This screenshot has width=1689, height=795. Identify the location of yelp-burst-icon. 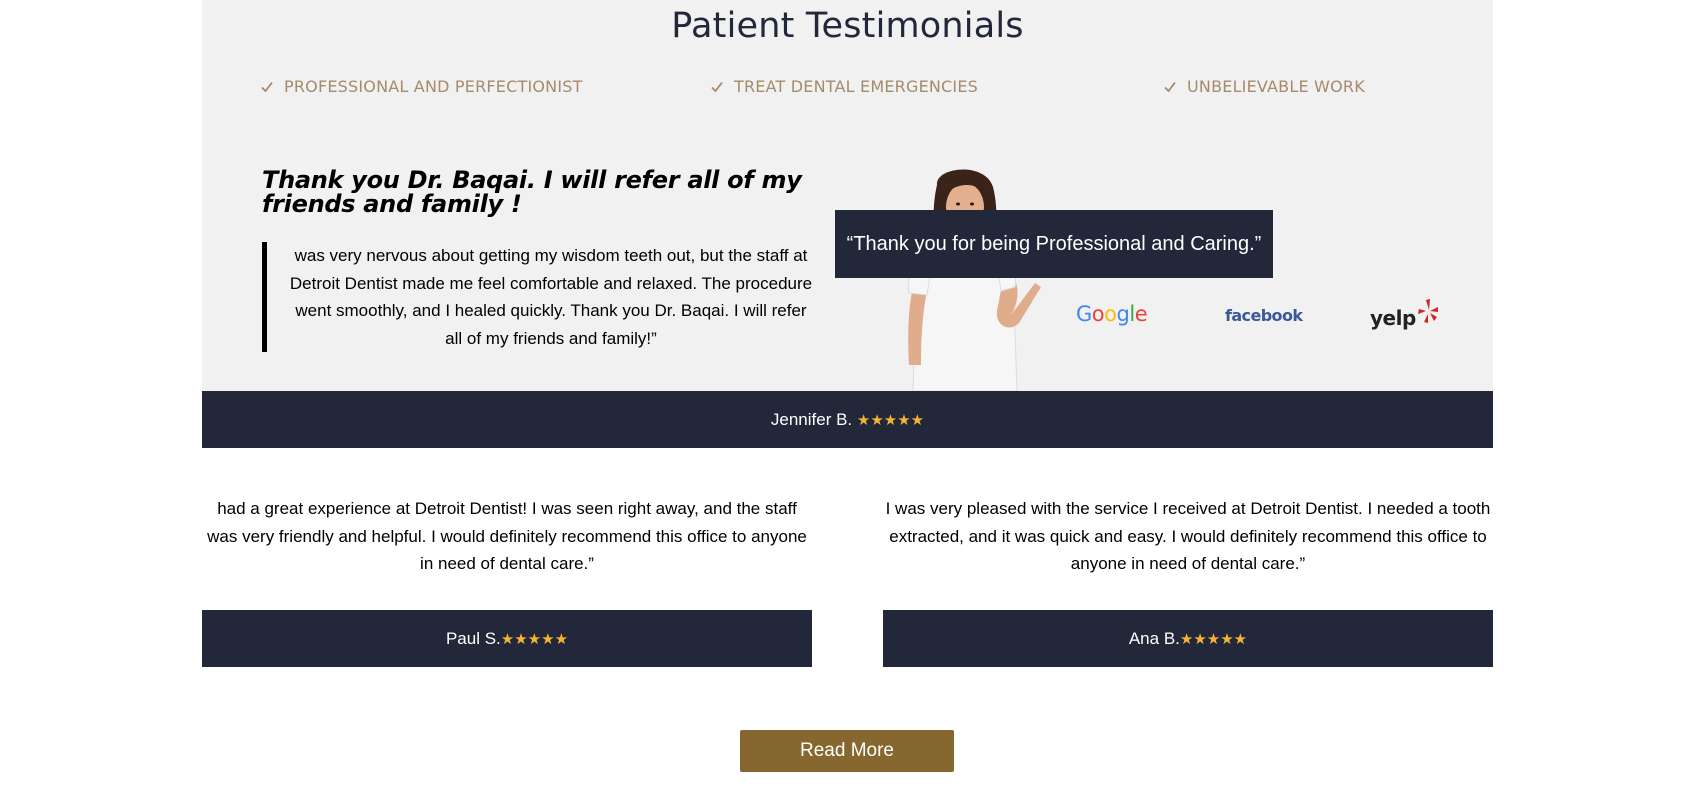
(1427, 311).